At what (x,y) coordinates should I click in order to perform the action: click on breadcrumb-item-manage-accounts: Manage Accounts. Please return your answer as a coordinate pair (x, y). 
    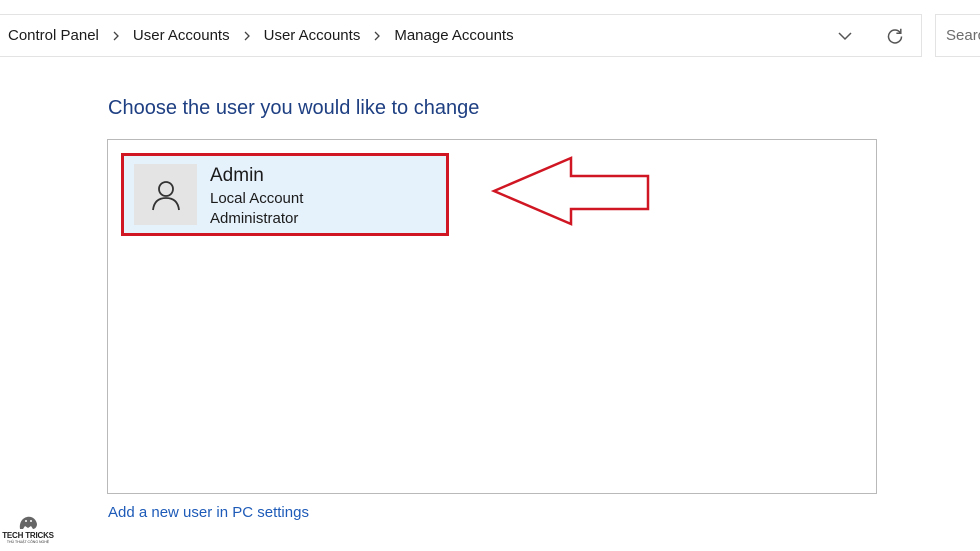
    Looking at the image, I should click on (453, 35).